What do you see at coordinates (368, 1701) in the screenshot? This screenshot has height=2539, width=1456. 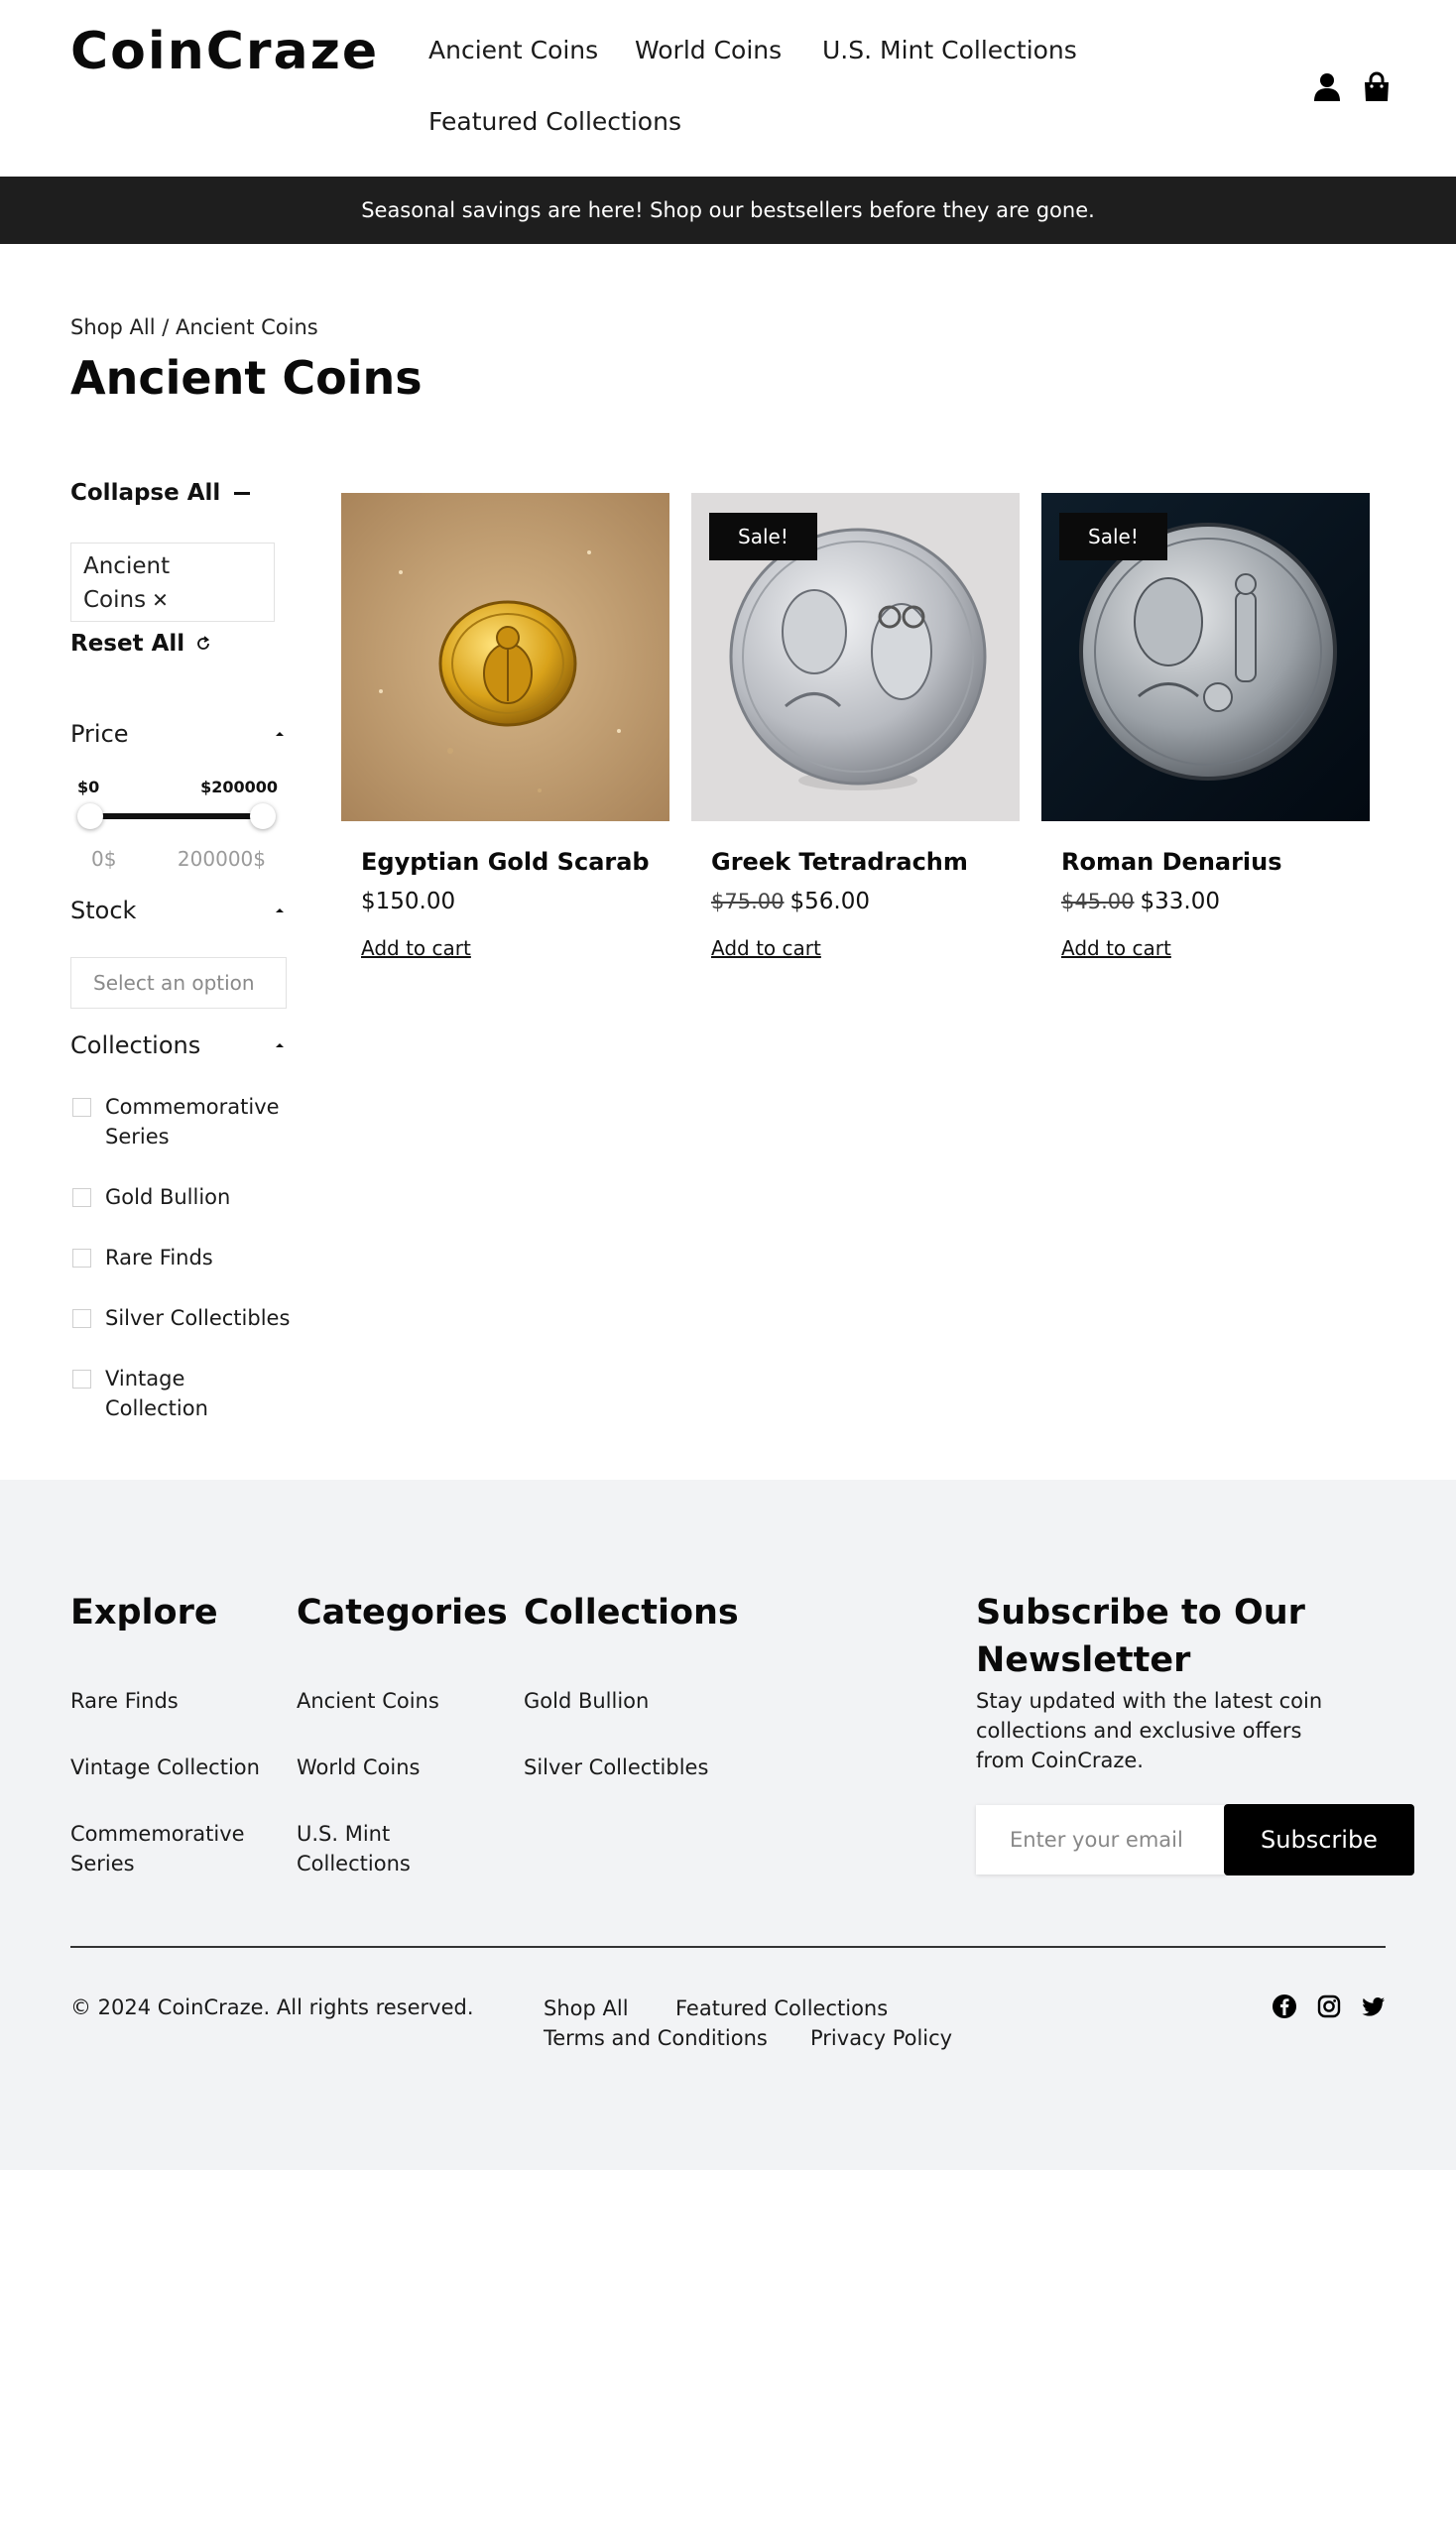 I see `footer-link-ancient-coins: Ancient Coins` at bounding box center [368, 1701].